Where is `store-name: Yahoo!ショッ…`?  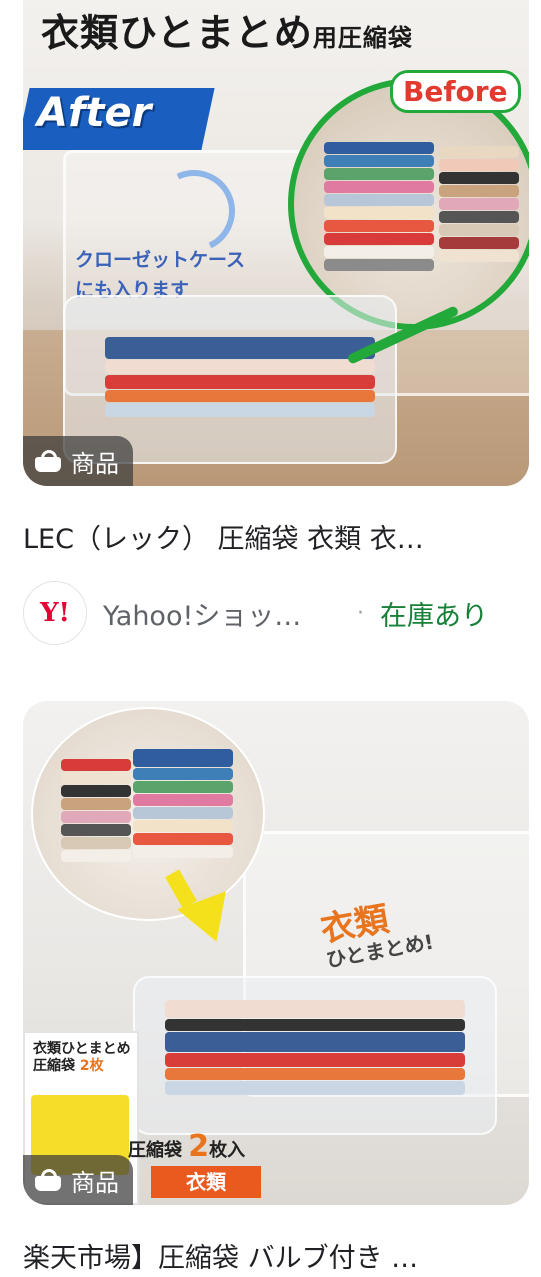
store-name: Yahoo!ショッ… is located at coordinates (202, 616).